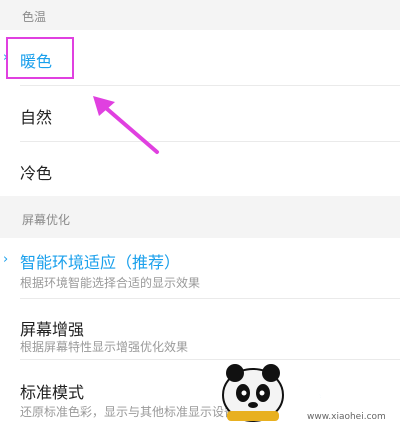 The image size is (400, 427). I want to click on option-label: 冷色, so click(36, 173).